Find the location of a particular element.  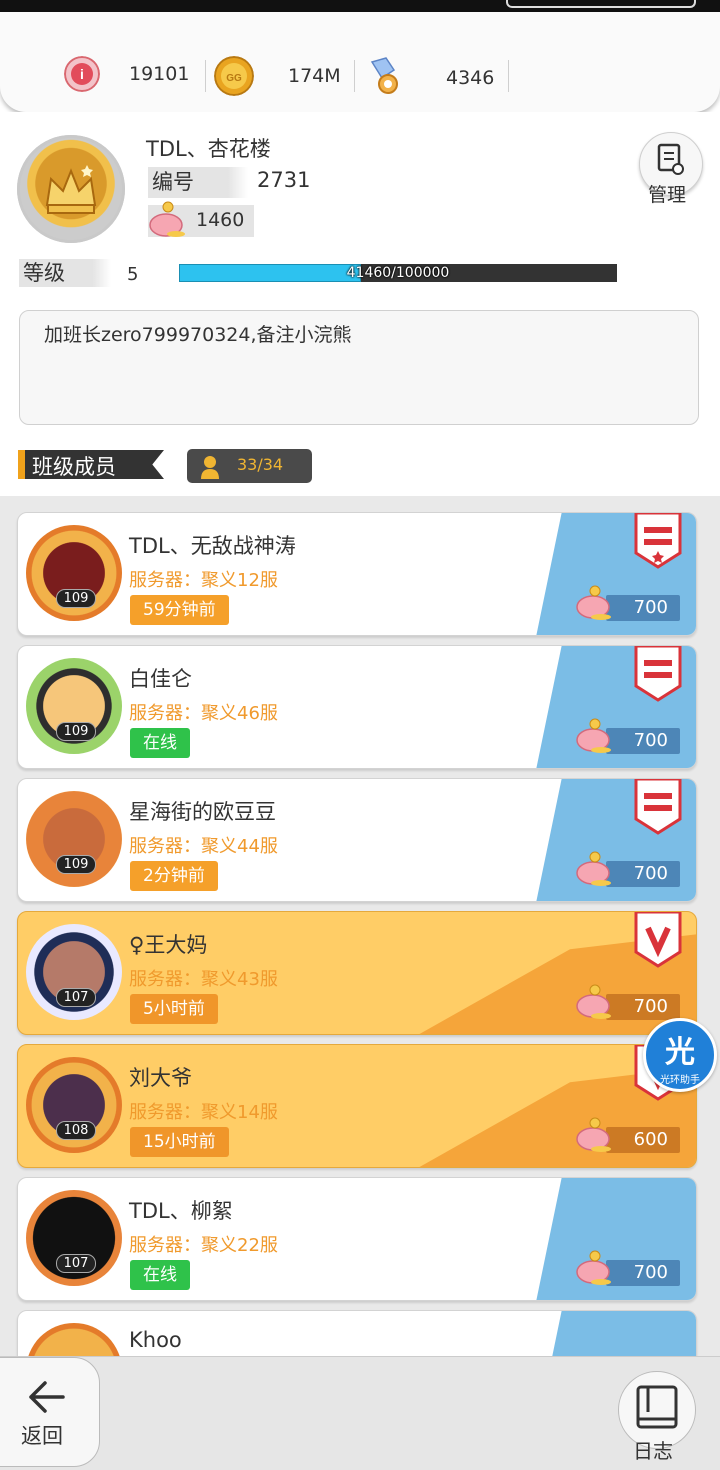

member-name: TDL、柳絮 is located at coordinates (181, 1211).